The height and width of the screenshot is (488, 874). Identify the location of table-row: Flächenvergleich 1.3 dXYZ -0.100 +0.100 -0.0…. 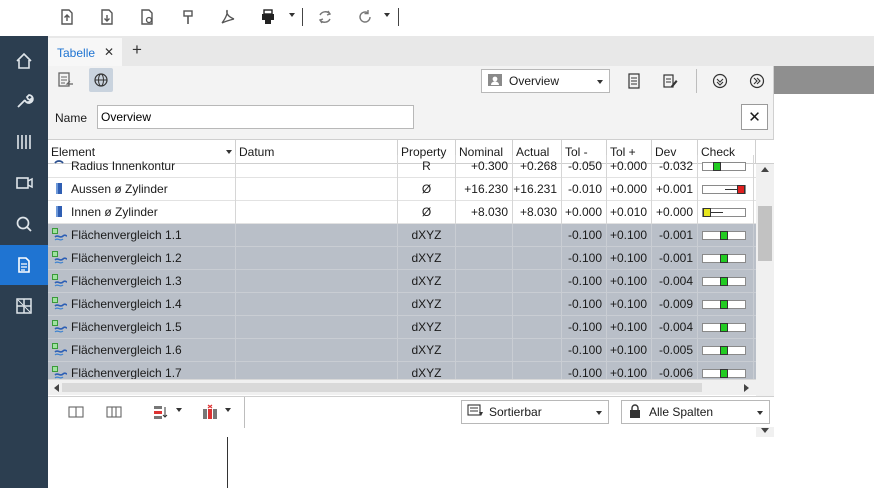
(411, 281).